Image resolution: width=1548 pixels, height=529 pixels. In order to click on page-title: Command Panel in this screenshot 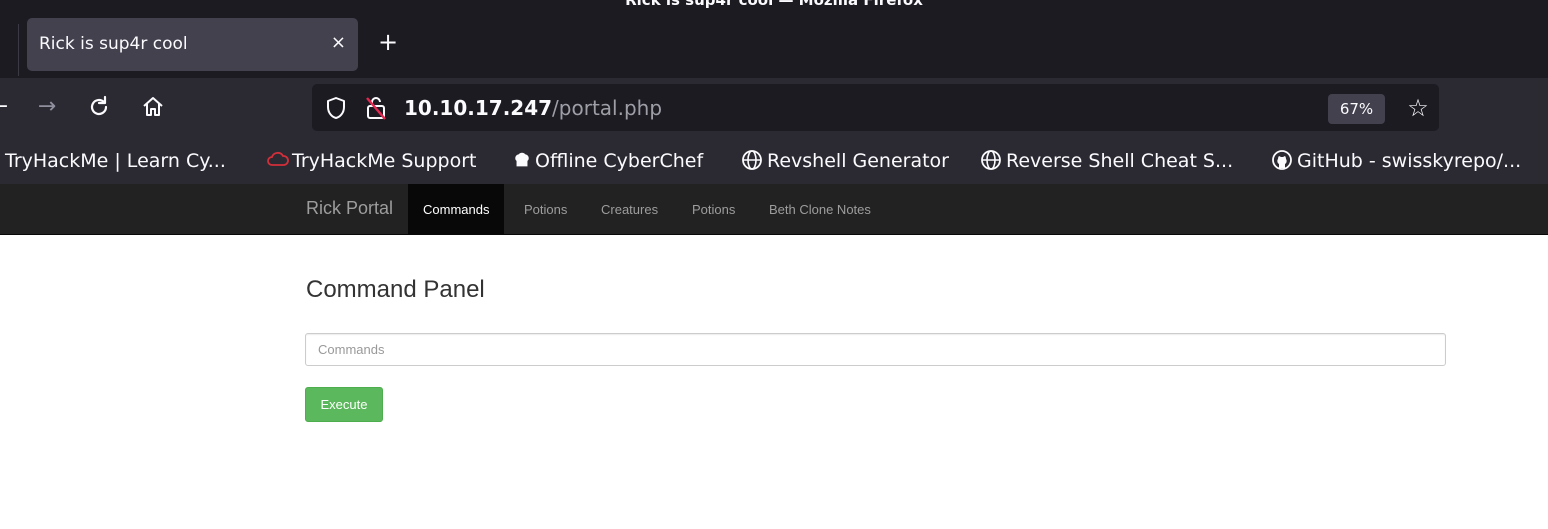, I will do `click(395, 289)`.